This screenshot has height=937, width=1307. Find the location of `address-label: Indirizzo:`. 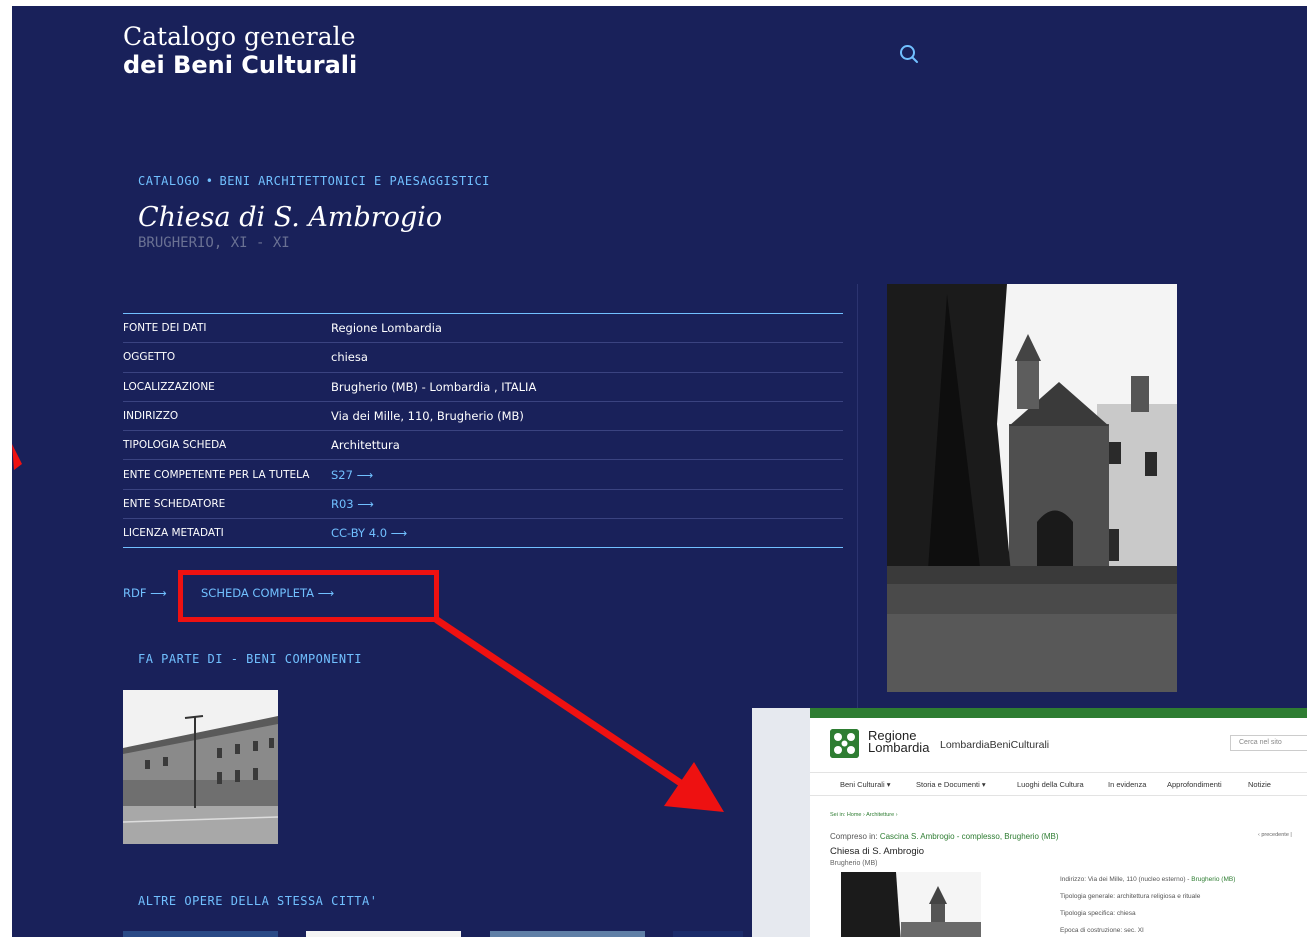

address-label: Indirizzo: is located at coordinates (1073, 879).